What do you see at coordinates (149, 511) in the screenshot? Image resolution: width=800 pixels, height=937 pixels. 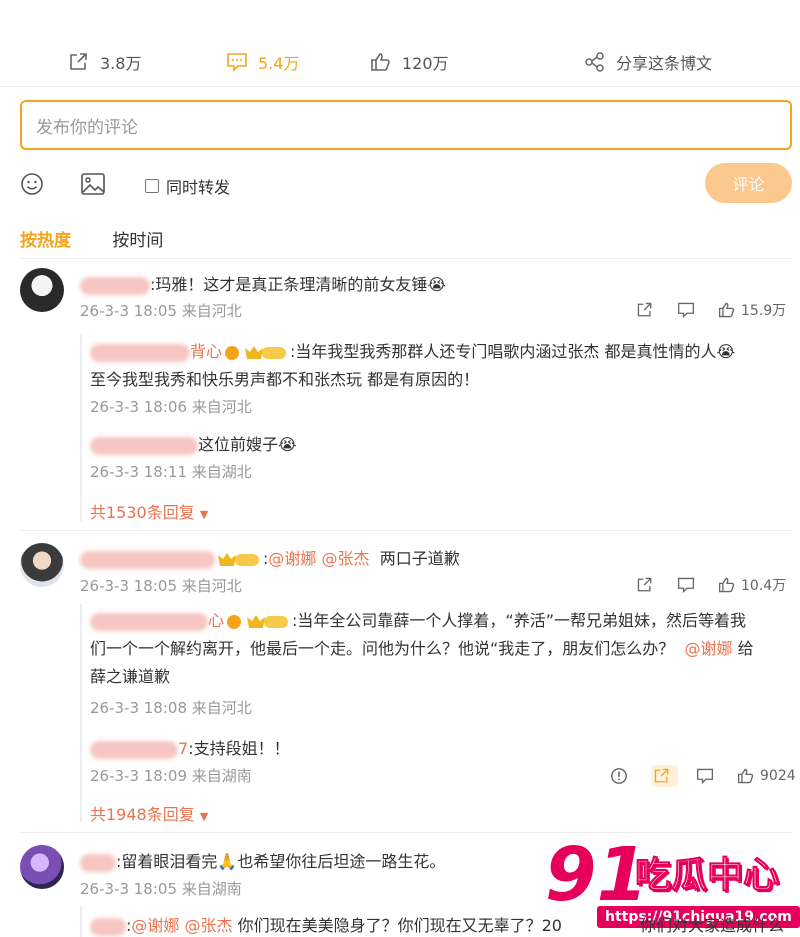 I see `more-replies-link: 共1530条回复 ▼` at bounding box center [149, 511].